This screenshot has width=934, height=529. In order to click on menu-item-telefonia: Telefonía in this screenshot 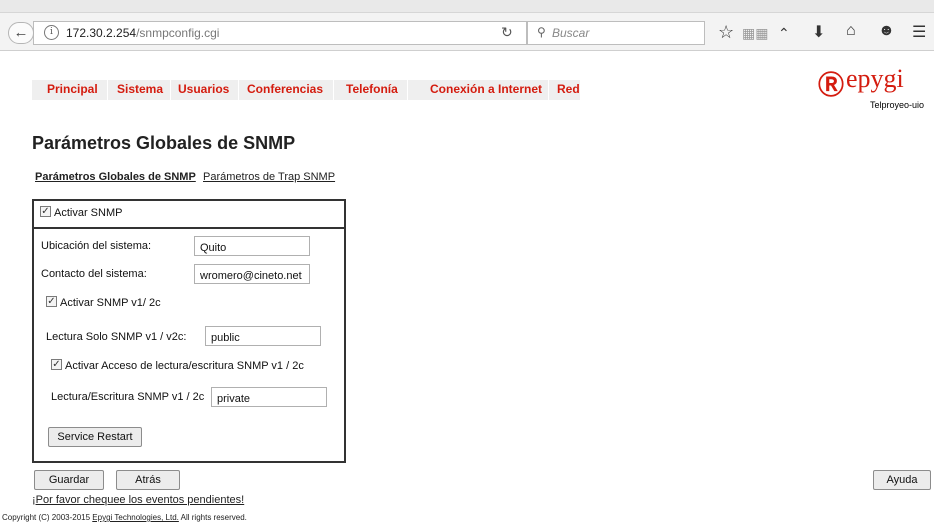, I will do `click(372, 89)`.